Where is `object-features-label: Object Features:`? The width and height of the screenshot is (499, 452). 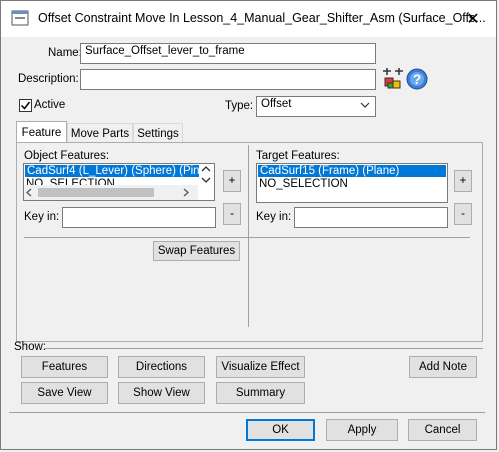 object-features-label: Object Features: is located at coordinates (67, 156).